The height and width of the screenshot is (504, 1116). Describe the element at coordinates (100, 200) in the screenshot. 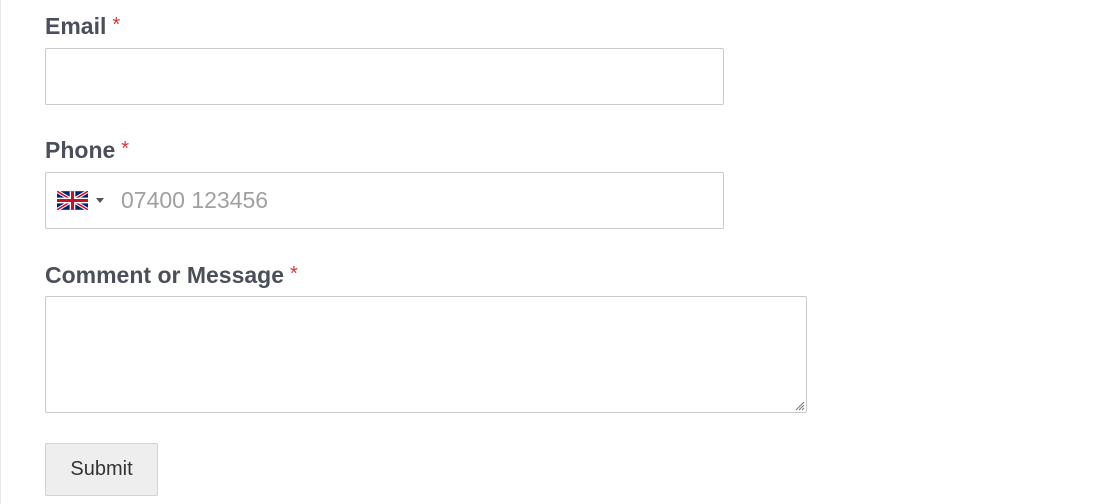

I see `chevron-down-icon` at that location.